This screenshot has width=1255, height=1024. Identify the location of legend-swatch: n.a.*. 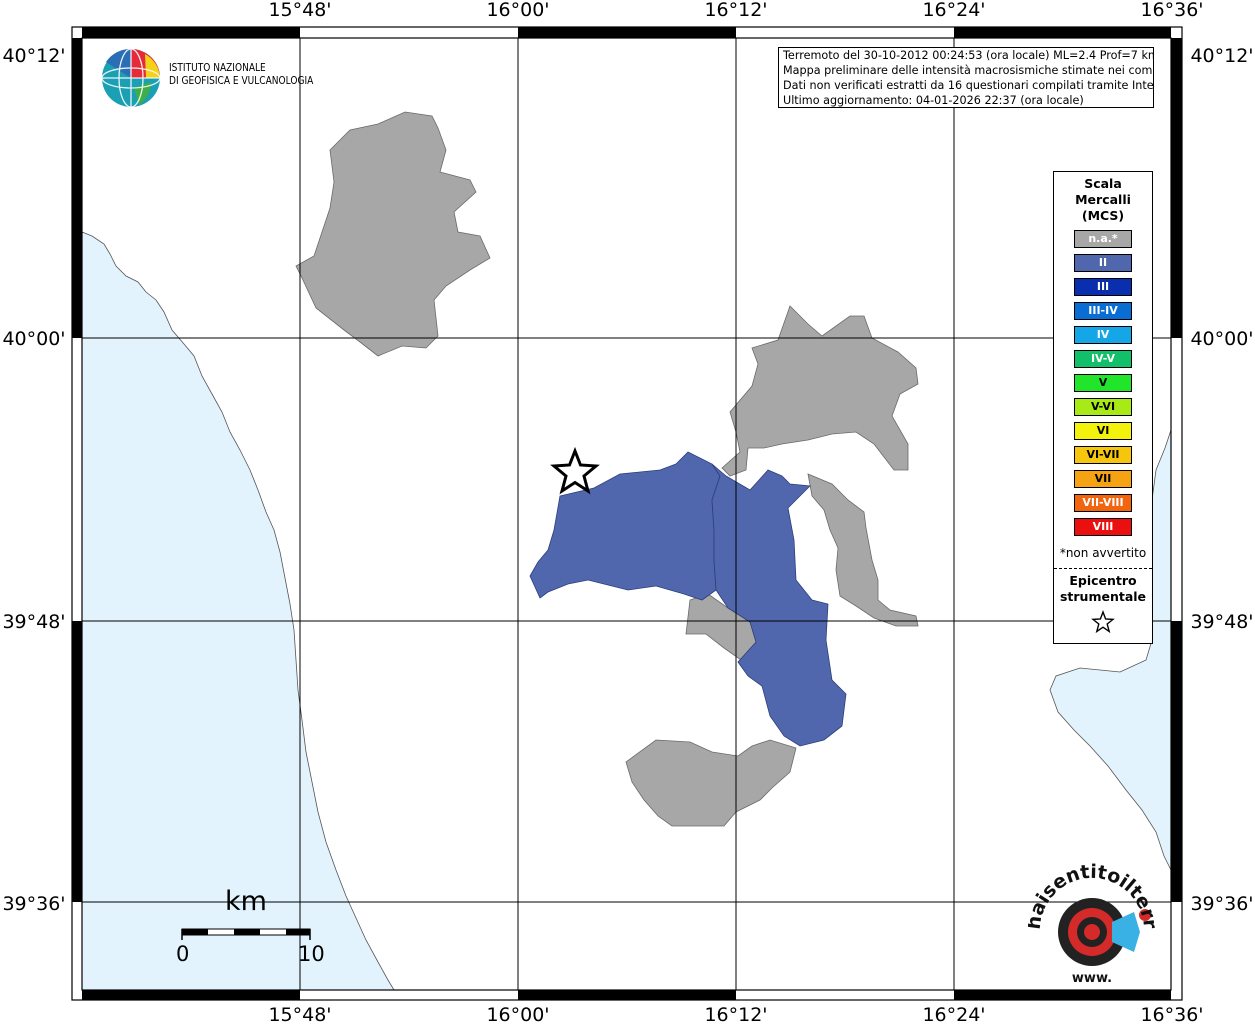
(1103, 239).